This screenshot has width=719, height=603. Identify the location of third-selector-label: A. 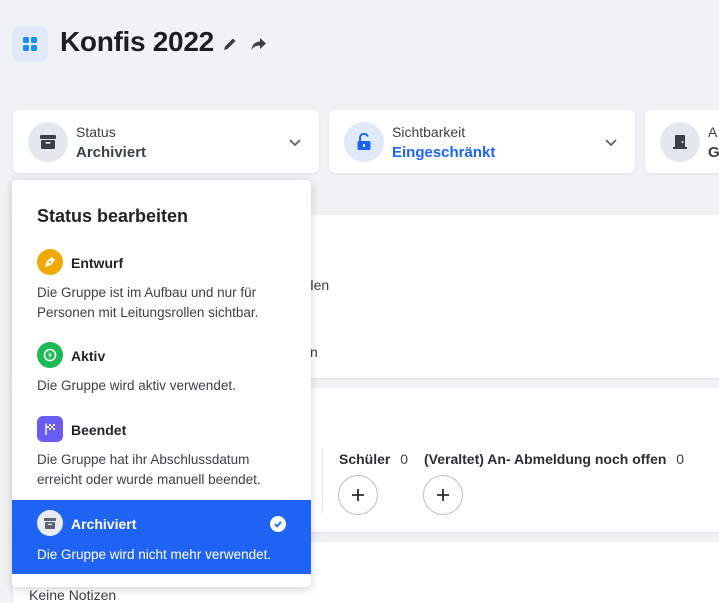
(713, 132).